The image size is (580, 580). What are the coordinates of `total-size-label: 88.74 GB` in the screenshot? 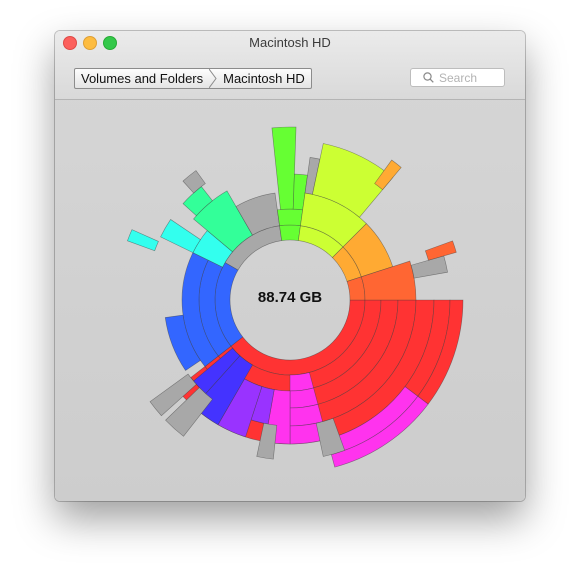 It's located at (290, 297).